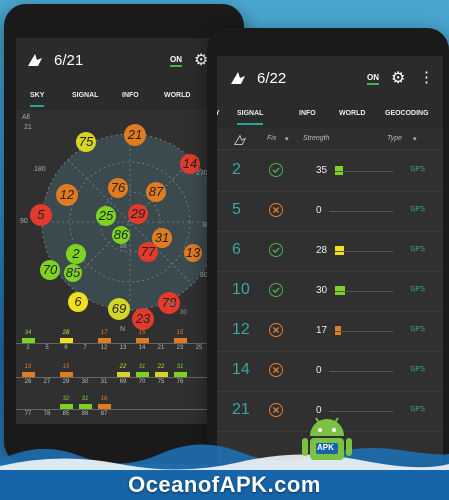 This screenshot has height=500, width=449. Describe the element at coordinates (161, 382) in the screenshot. I see `signal-bar-prn: 75` at that location.